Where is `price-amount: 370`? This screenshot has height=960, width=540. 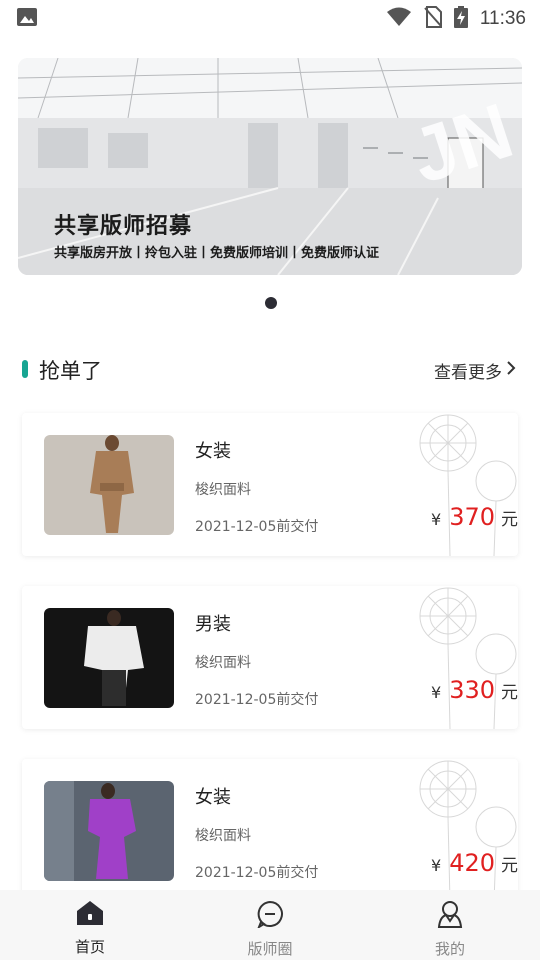 price-amount: 370 is located at coordinates (472, 517).